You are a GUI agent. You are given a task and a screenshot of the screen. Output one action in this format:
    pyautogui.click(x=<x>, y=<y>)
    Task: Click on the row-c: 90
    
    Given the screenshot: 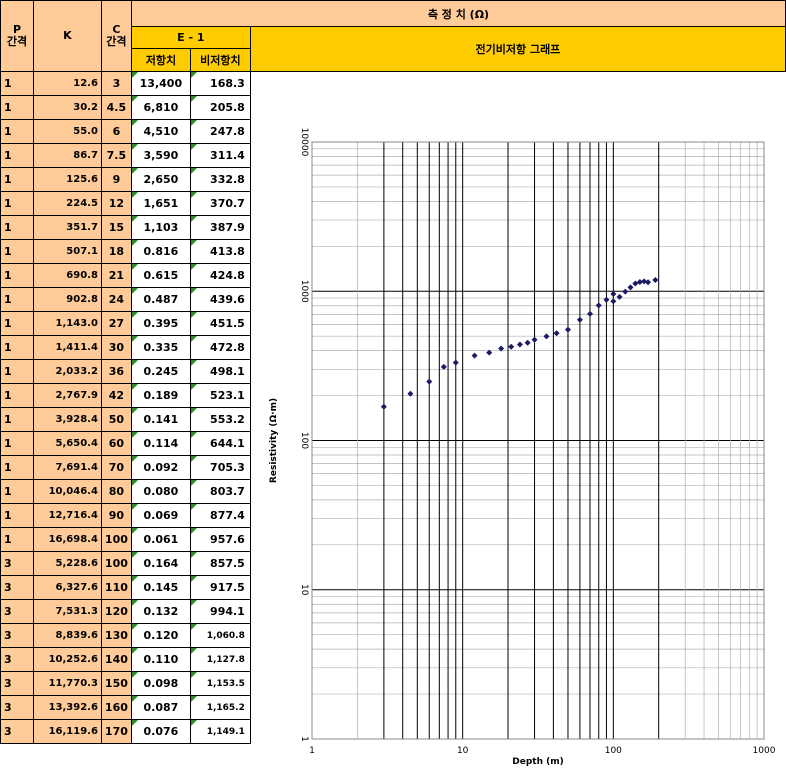 What is the action you would take?
    pyautogui.click(x=116, y=515)
    